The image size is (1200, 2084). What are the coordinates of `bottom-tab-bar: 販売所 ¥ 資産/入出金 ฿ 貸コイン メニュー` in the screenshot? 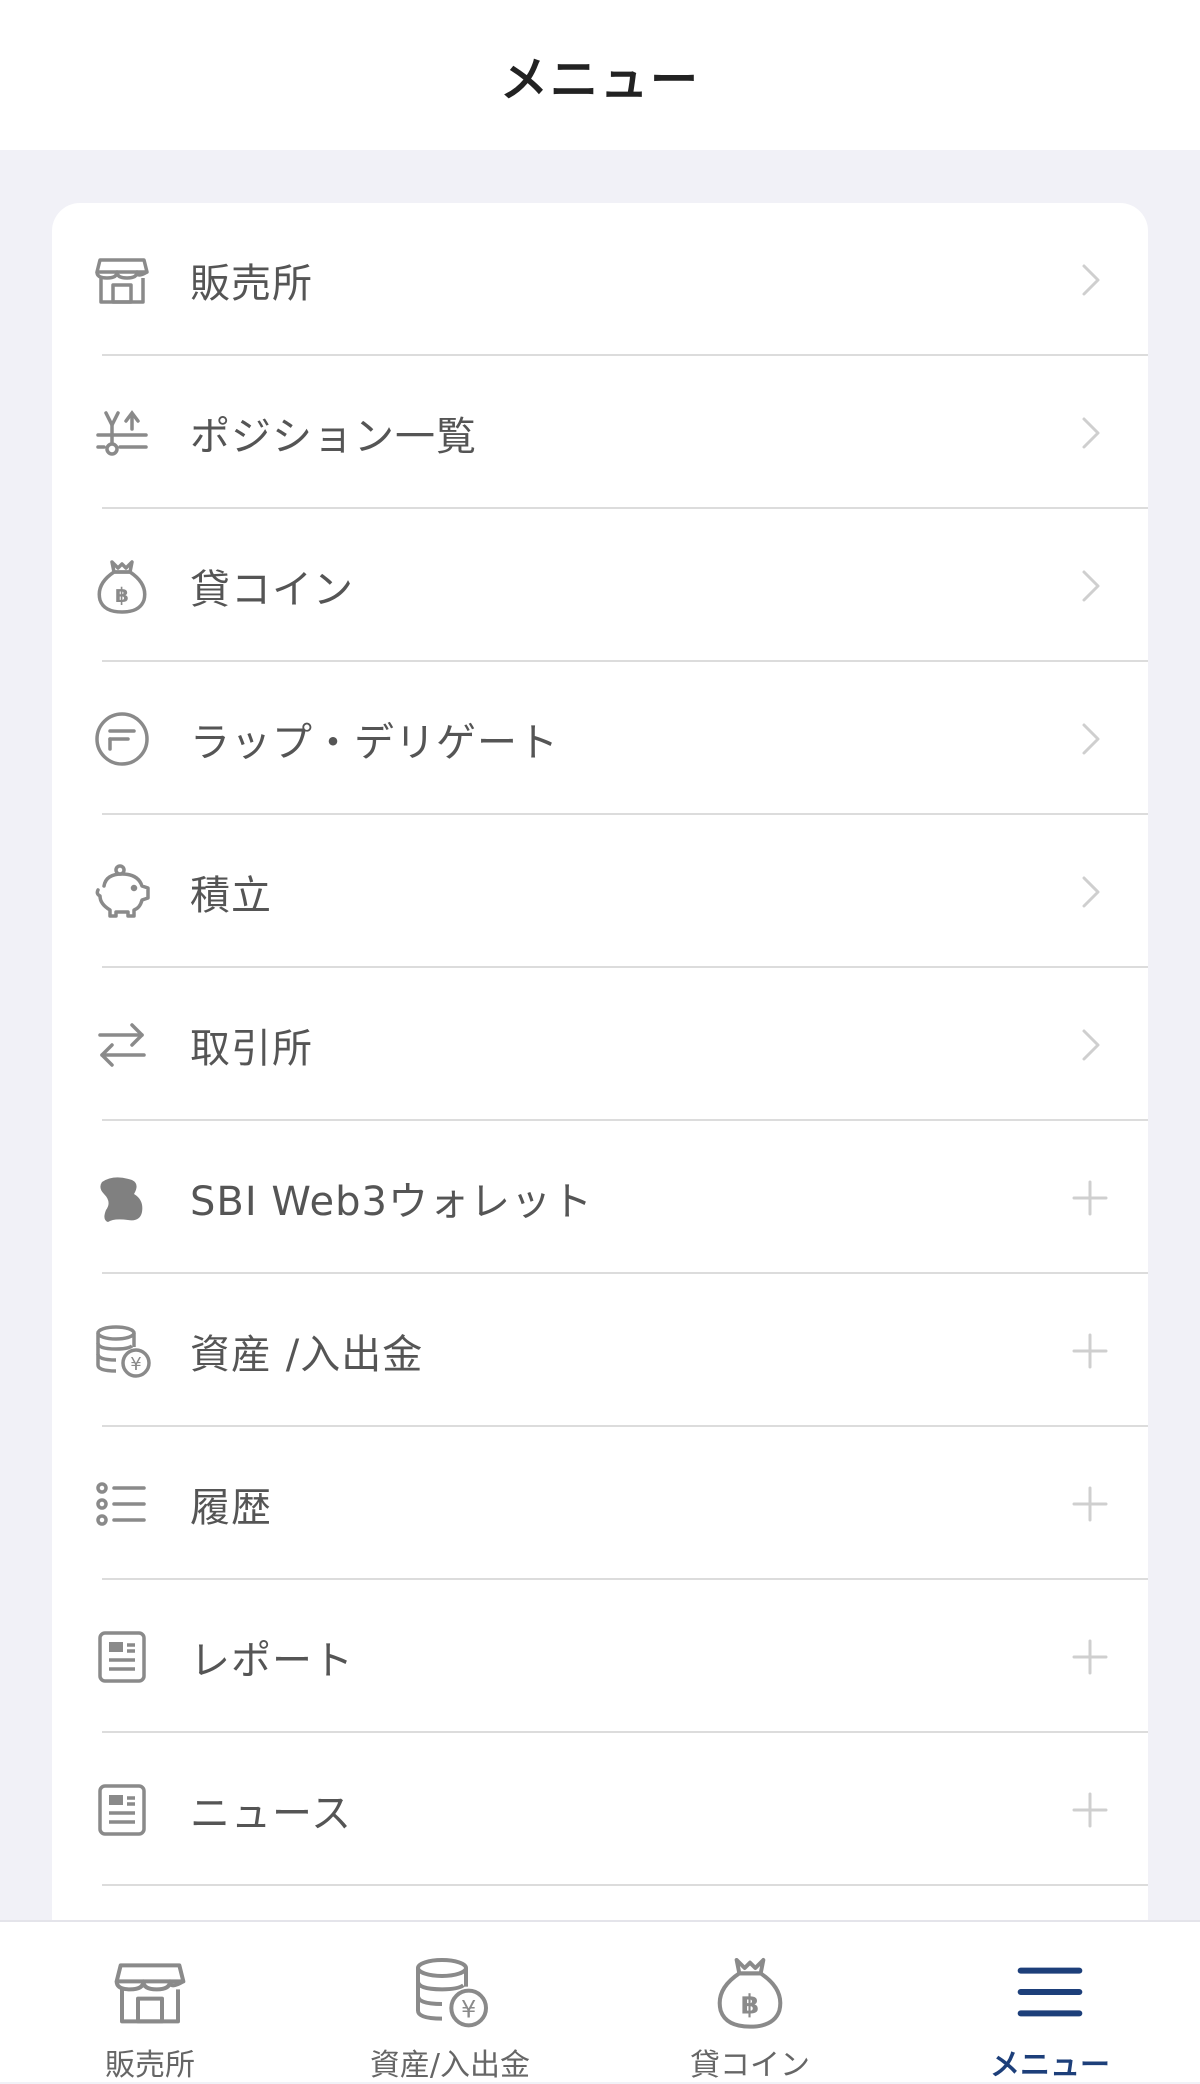 It's located at (600, 2001).